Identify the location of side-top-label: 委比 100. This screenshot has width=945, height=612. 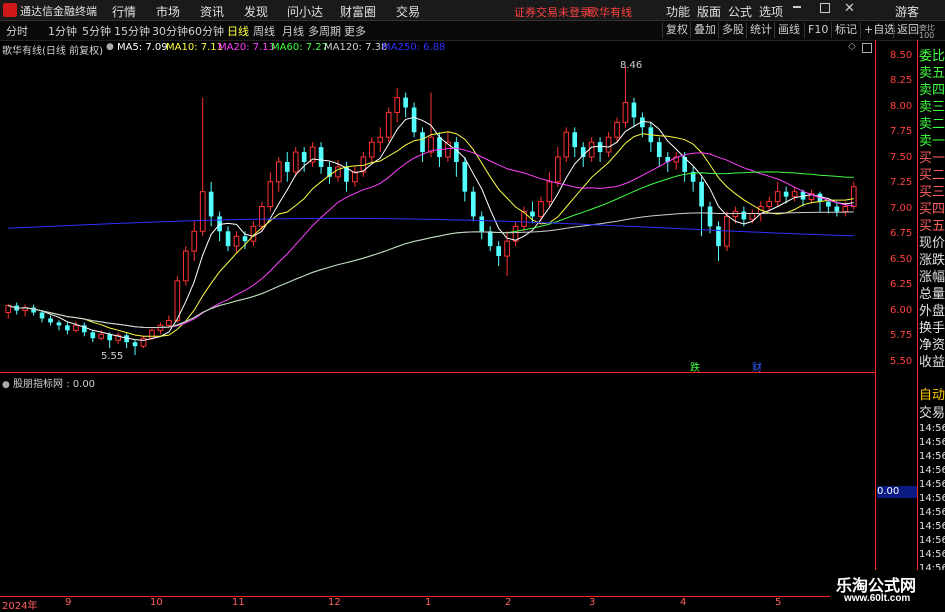
(927, 32).